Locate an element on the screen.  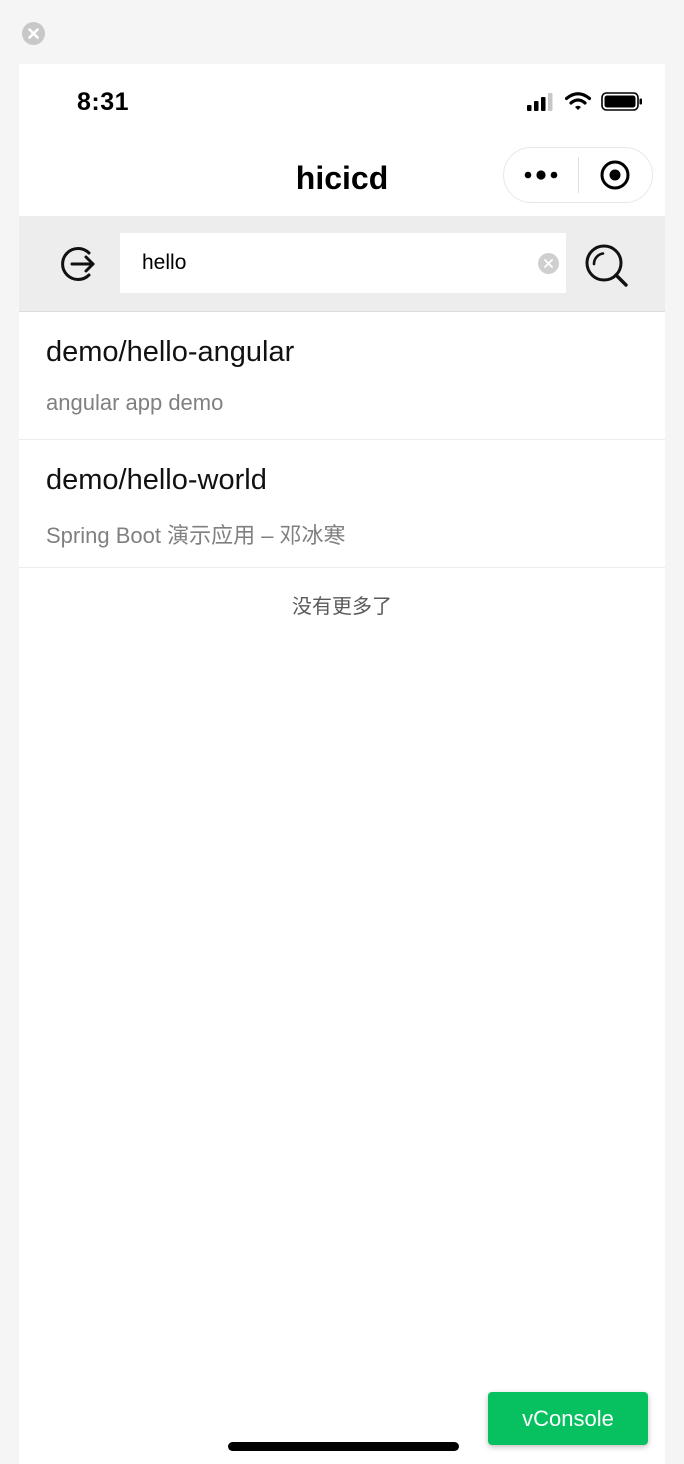
clear-button is located at coordinates (548, 263).